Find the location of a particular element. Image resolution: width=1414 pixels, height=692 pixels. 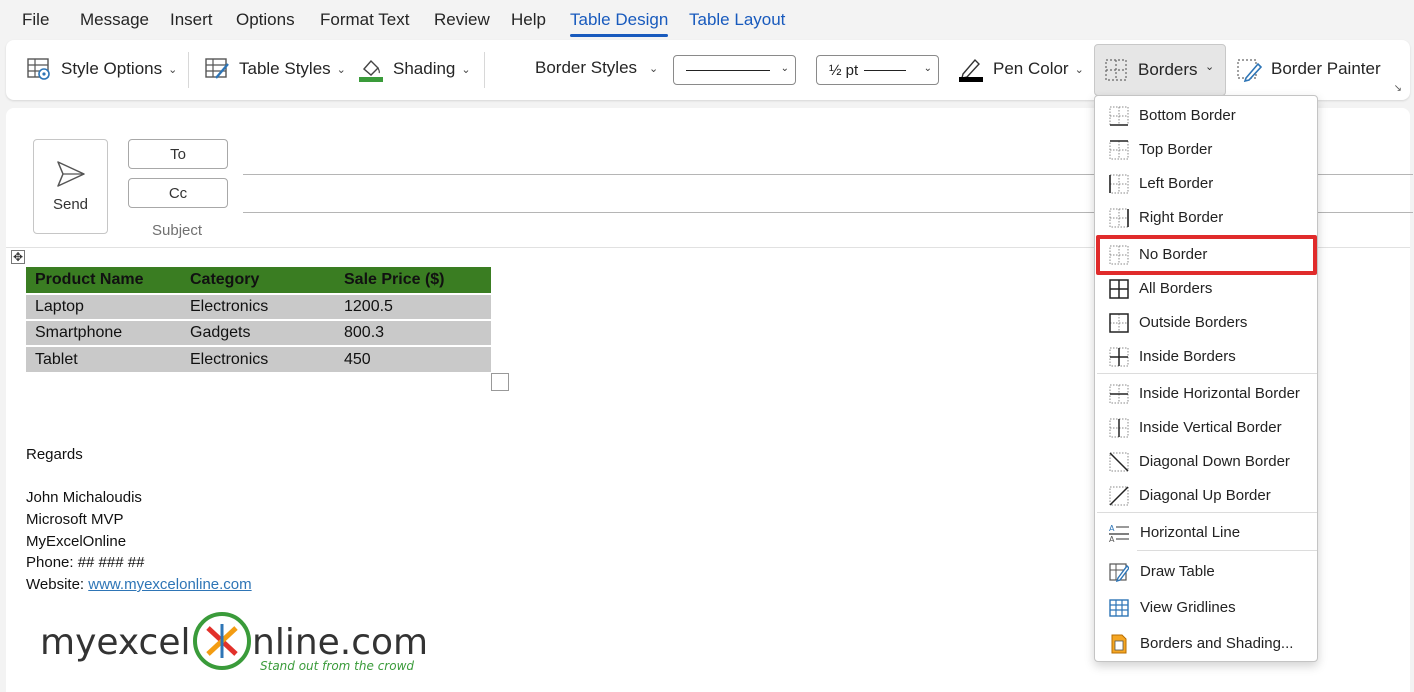

table-row: Tablet Electronics 450 is located at coordinates (258, 358).